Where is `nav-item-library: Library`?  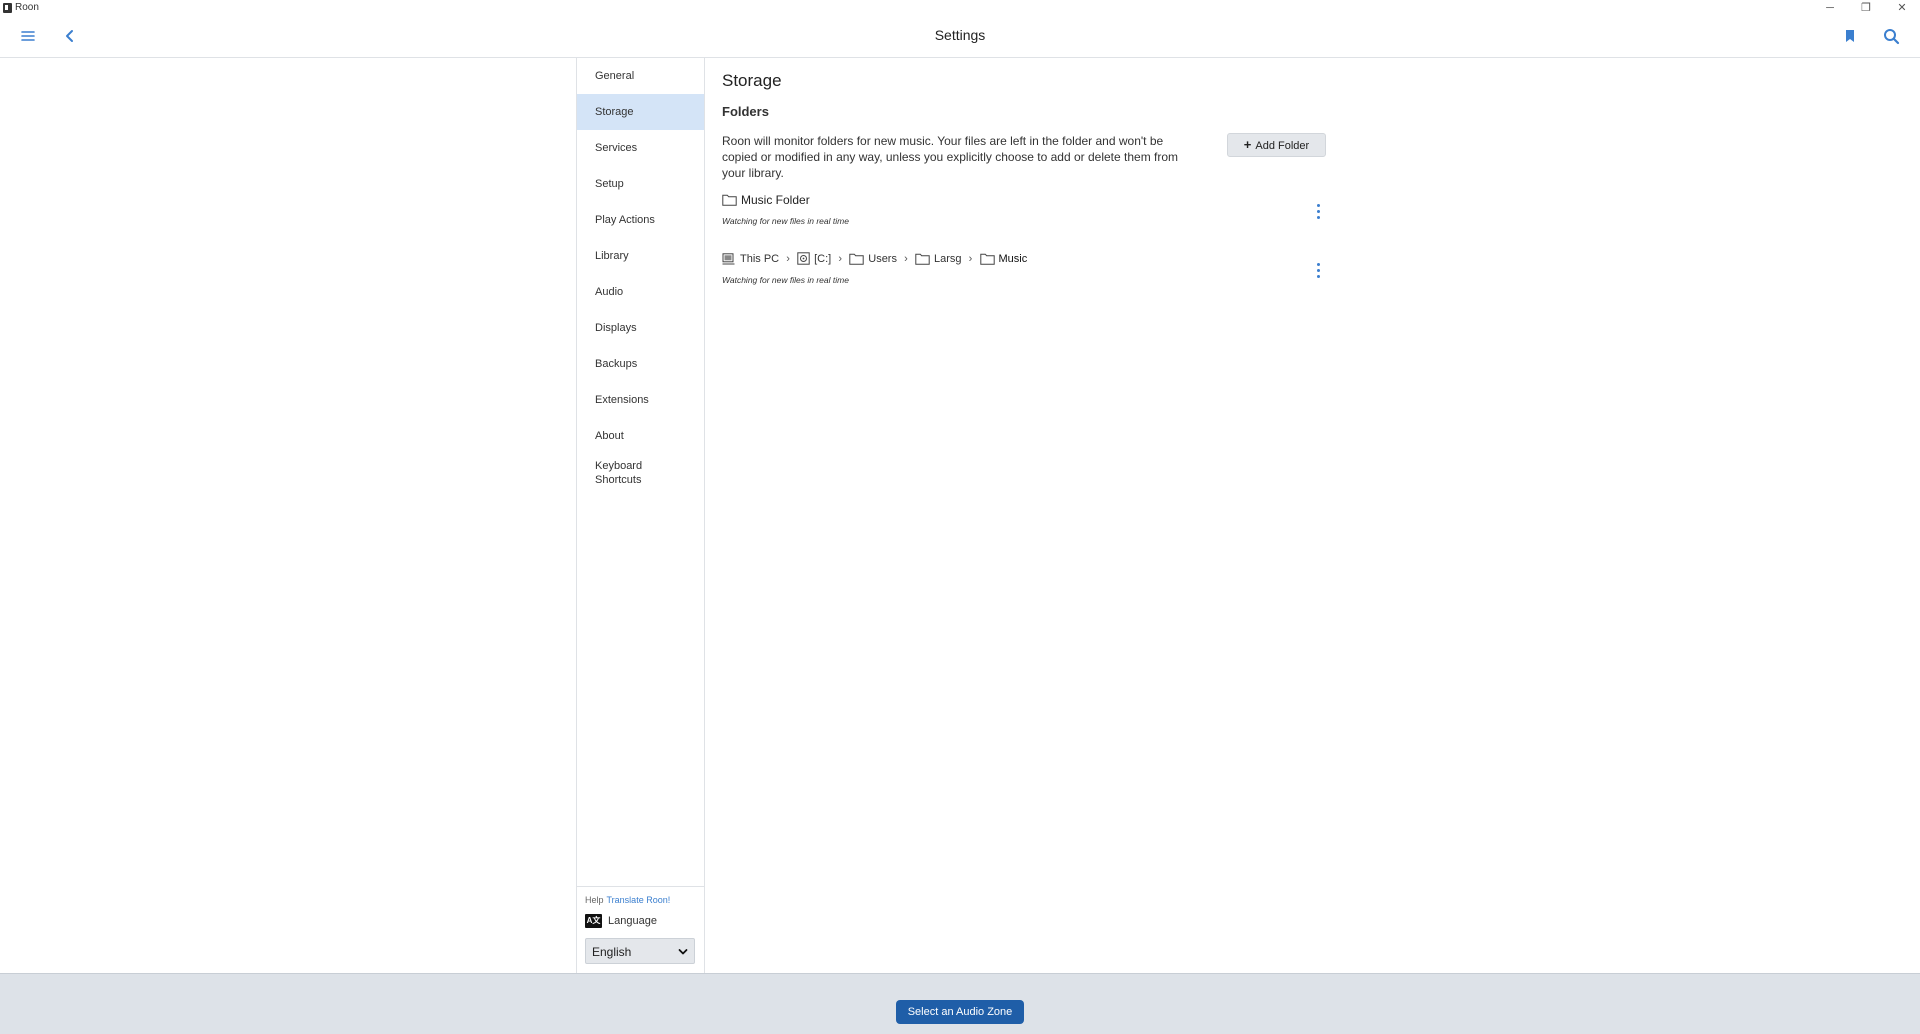
nav-item-library: Library is located at coordinates (640, 256).